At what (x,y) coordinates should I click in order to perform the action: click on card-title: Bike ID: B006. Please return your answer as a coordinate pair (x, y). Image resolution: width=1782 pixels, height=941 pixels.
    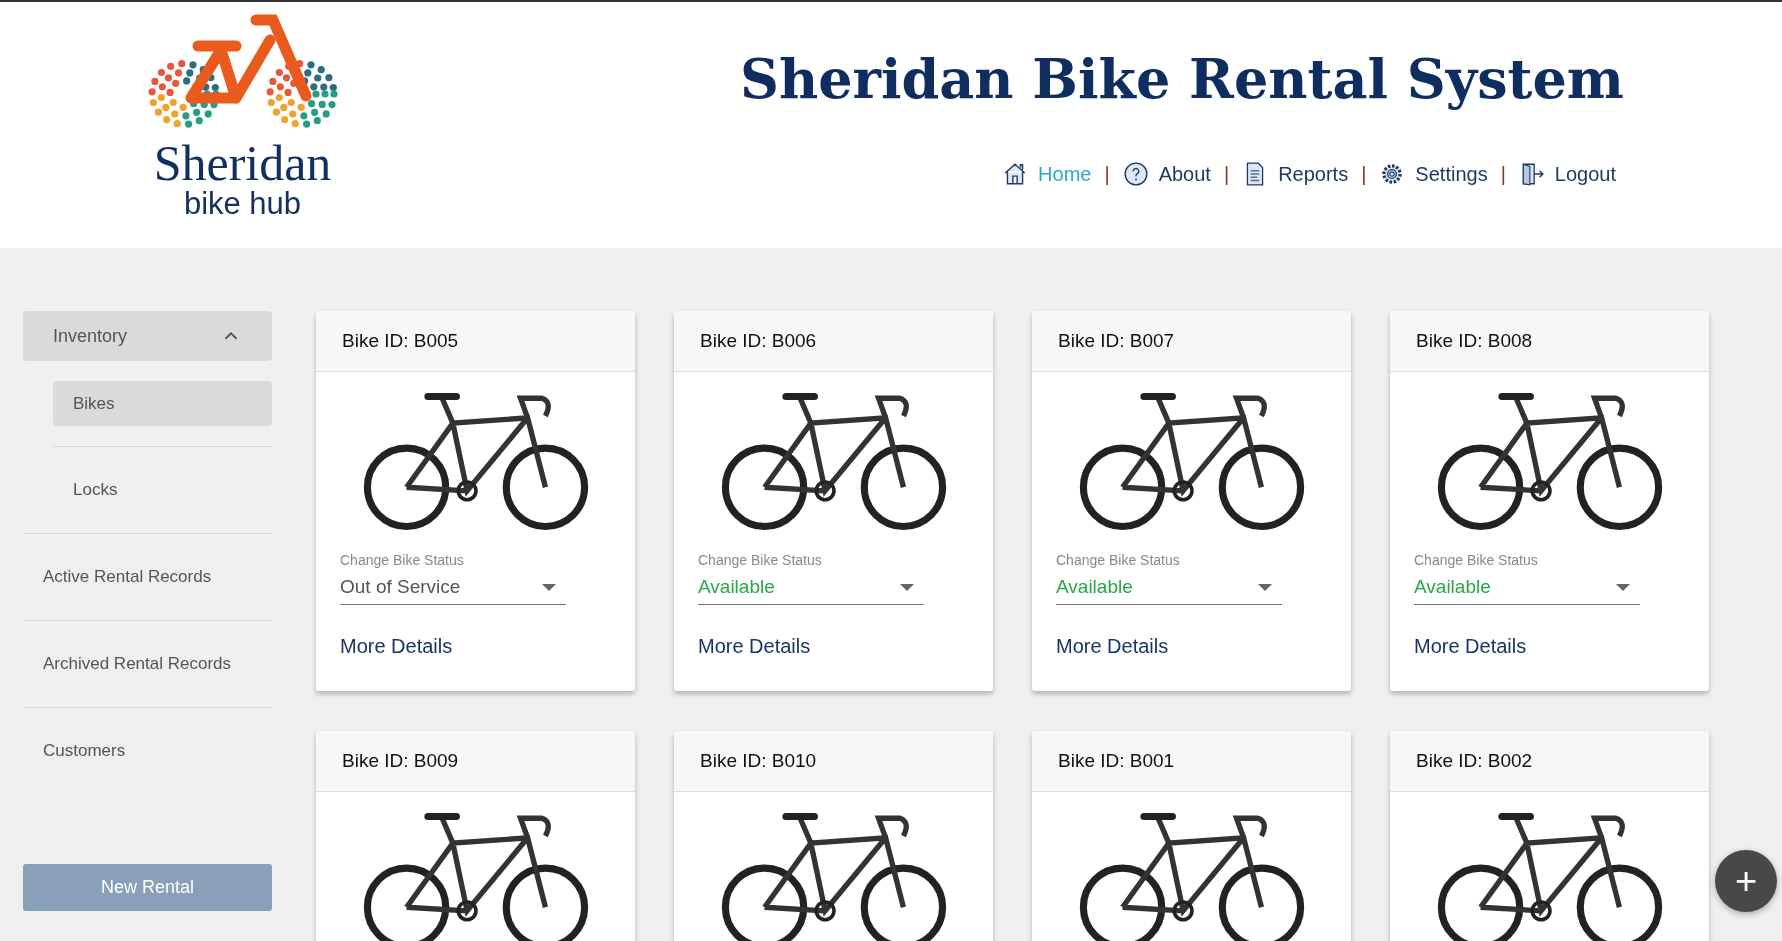
    Looking at the image, I should click on (758, 340).